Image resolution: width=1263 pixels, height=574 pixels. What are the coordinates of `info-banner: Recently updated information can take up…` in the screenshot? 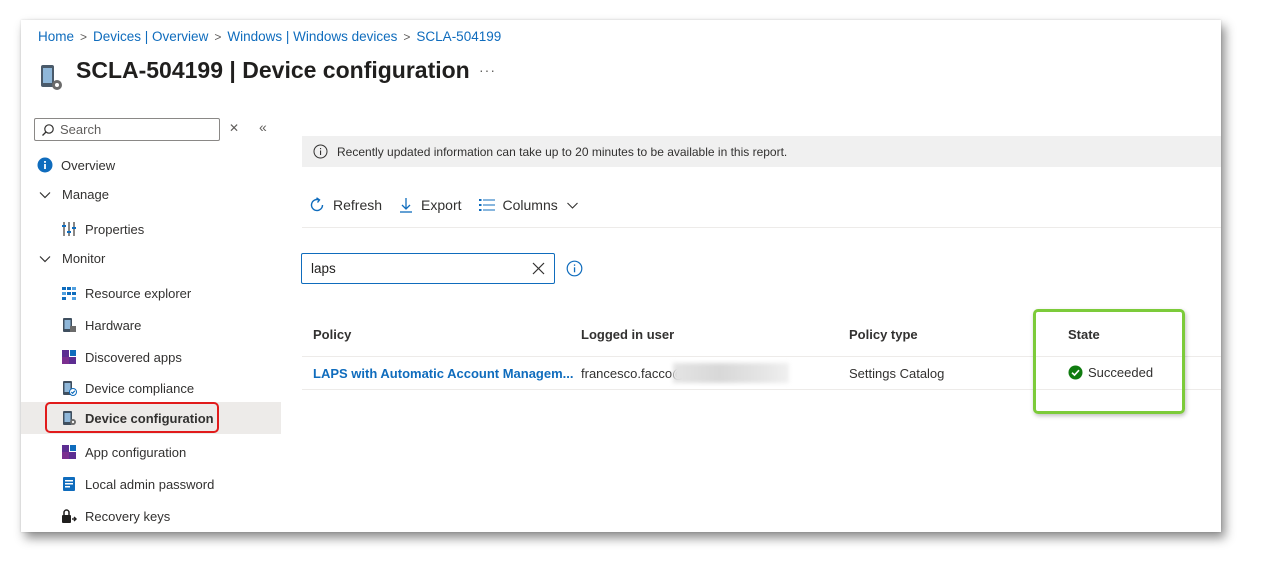 It's located at (761, 151).